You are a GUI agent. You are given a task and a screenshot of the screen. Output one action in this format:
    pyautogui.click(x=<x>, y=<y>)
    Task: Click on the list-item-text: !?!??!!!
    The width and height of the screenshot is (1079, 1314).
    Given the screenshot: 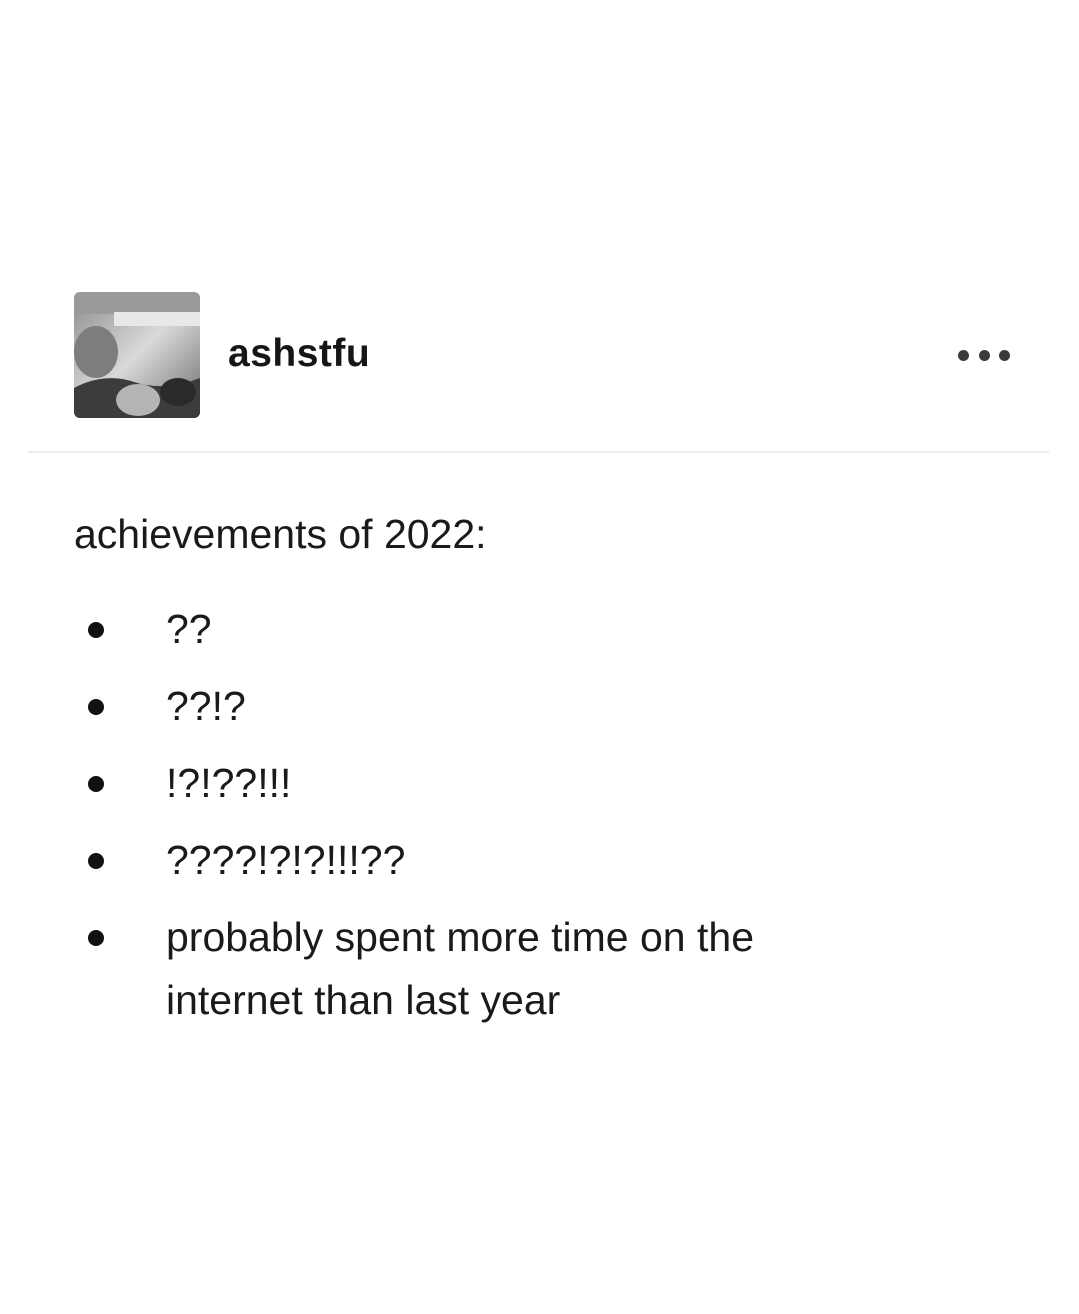 What is the action you would take?
    pyautogui.click(x=229, y=783)
    